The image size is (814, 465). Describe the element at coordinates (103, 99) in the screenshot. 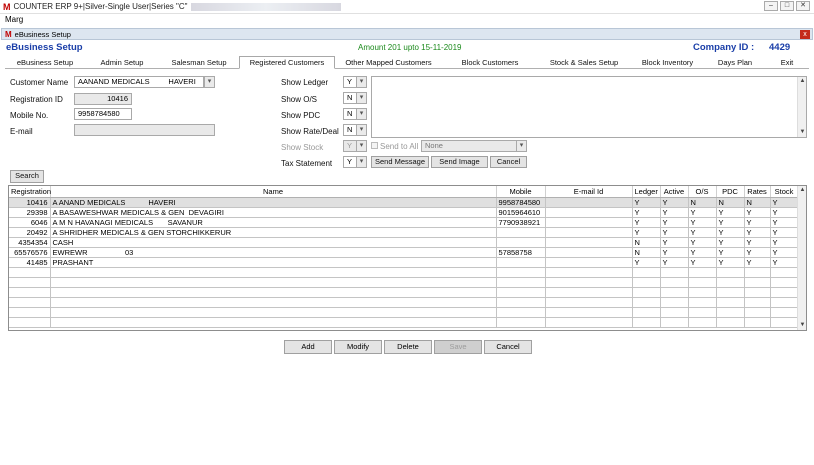

I see `registration-id-field: 10416` at that location.